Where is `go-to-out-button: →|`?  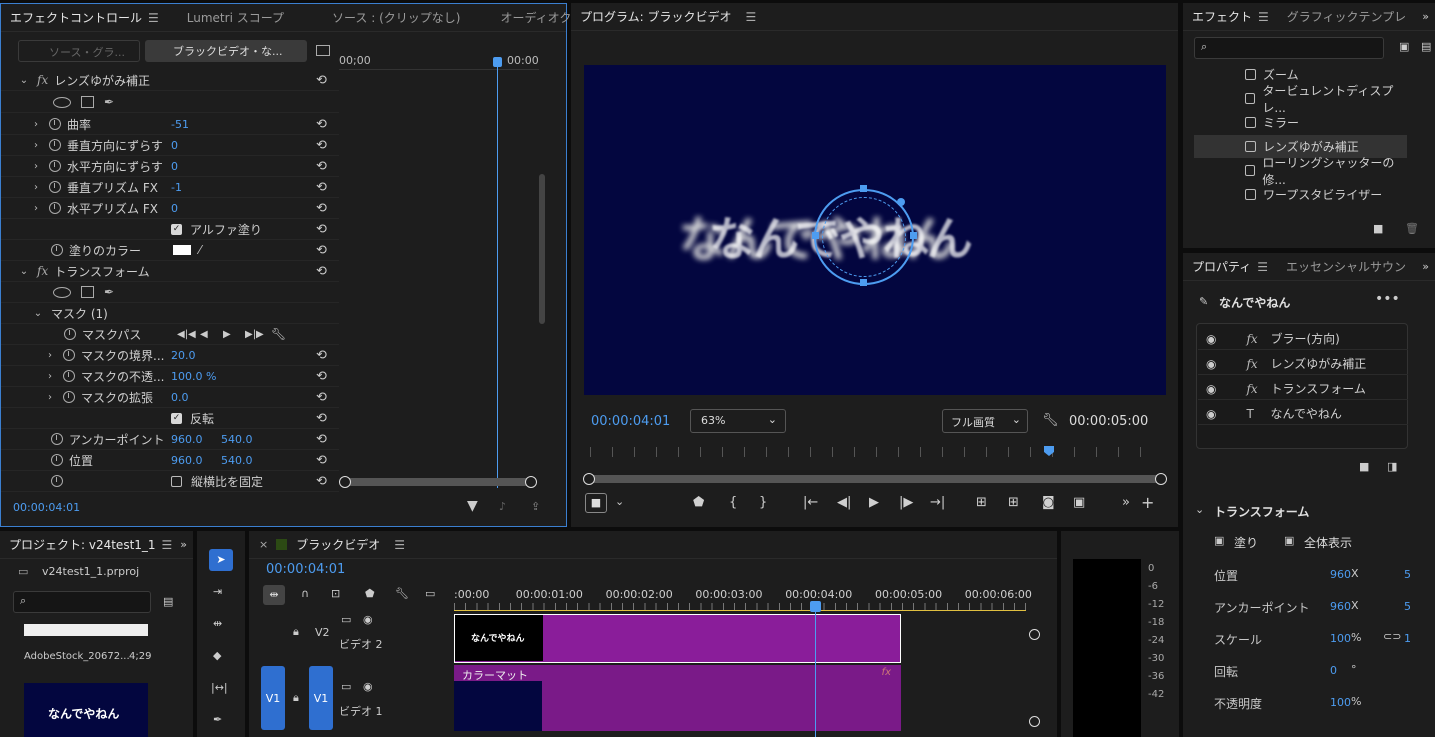
go-to-out-button: →| is located at coordinates (937, 502).